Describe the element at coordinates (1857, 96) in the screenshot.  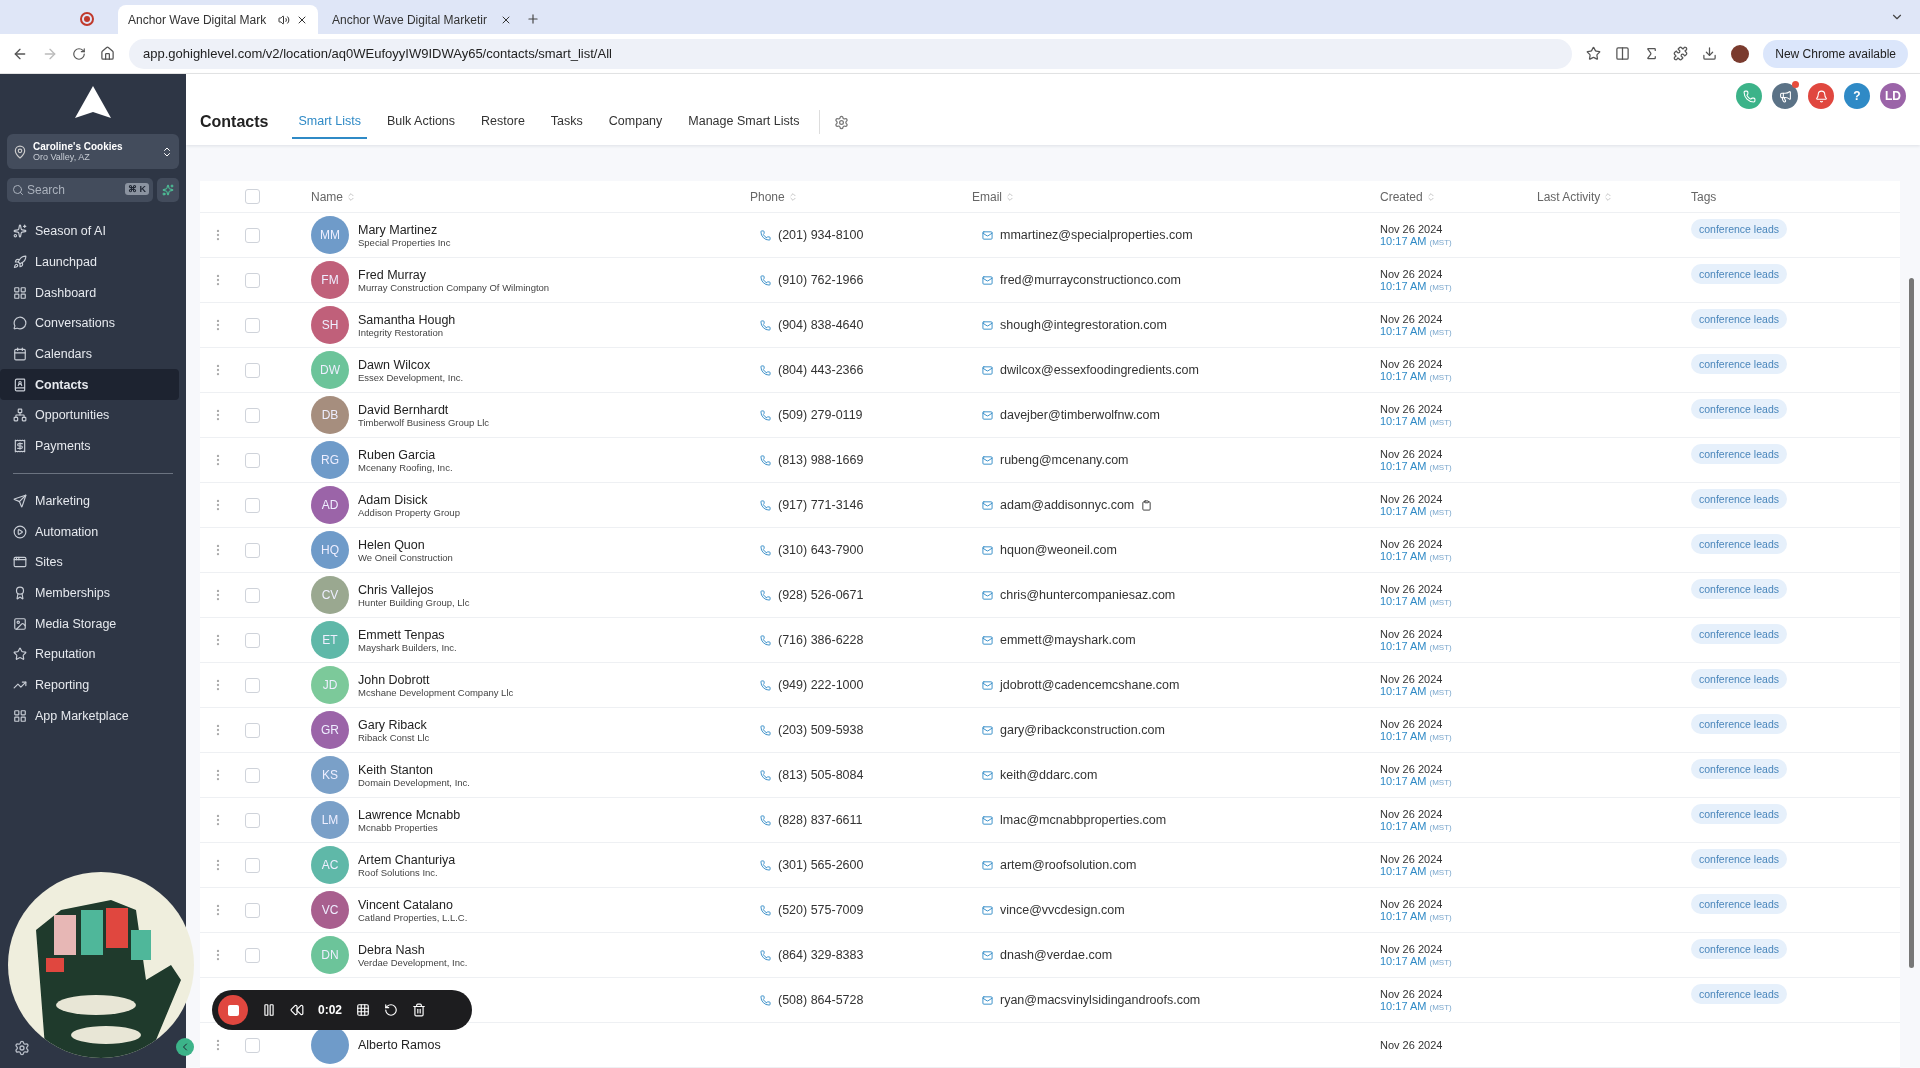
I see `help-button: ?` at that location.